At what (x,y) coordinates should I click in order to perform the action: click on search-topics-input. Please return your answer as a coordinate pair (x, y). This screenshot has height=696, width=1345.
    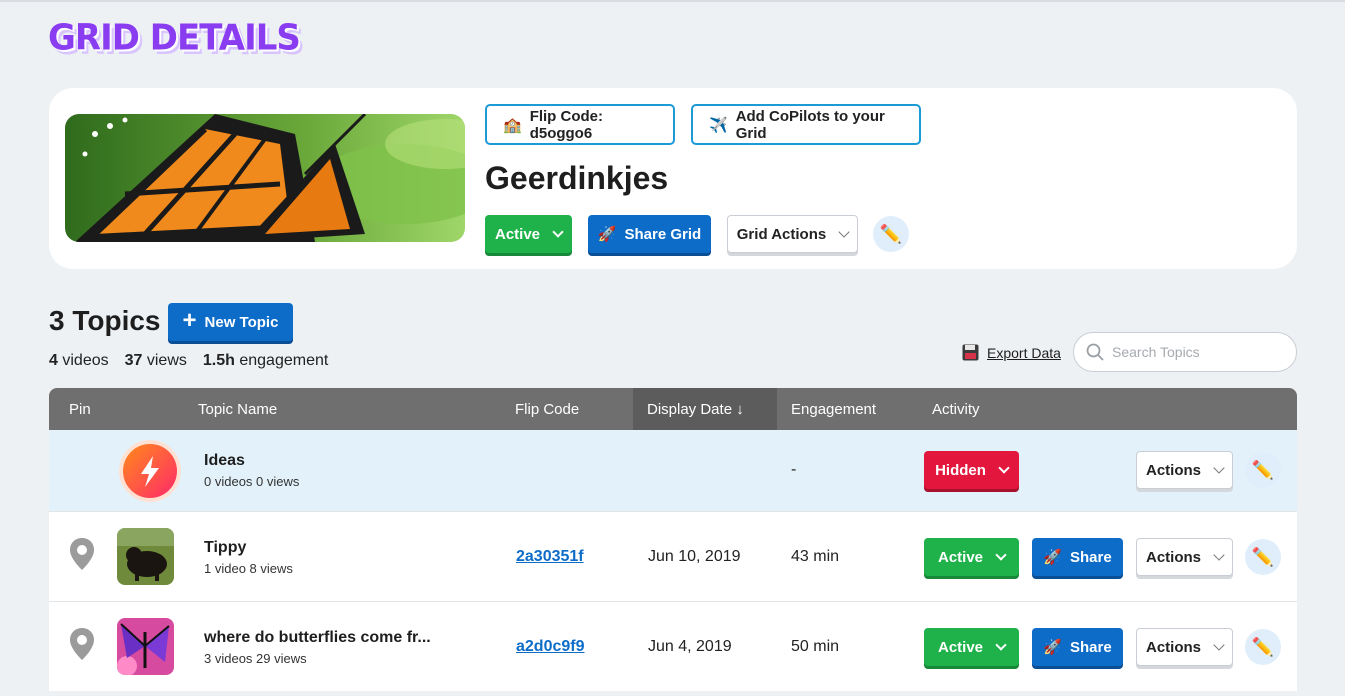
    Looking at the image, I should click on (1197, 352).